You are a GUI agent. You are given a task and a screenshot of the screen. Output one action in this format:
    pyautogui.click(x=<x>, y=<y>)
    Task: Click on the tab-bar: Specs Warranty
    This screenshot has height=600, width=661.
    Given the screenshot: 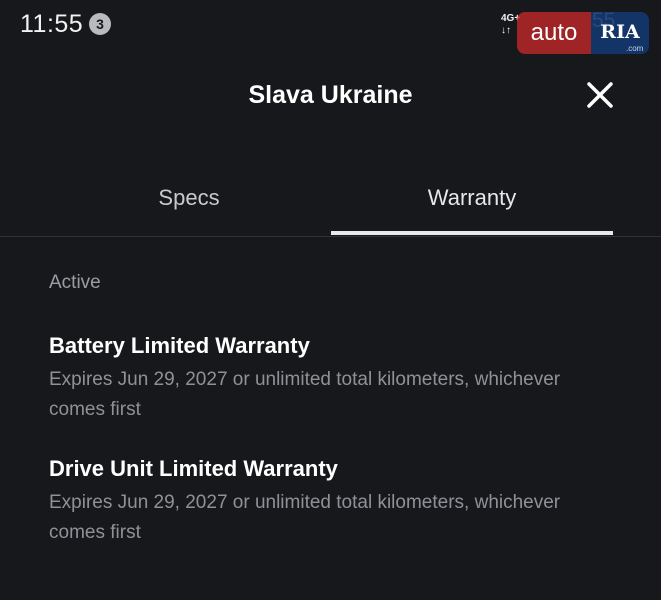 What is the action you would take?
    pyautogui.click(x=330, y=198)
    